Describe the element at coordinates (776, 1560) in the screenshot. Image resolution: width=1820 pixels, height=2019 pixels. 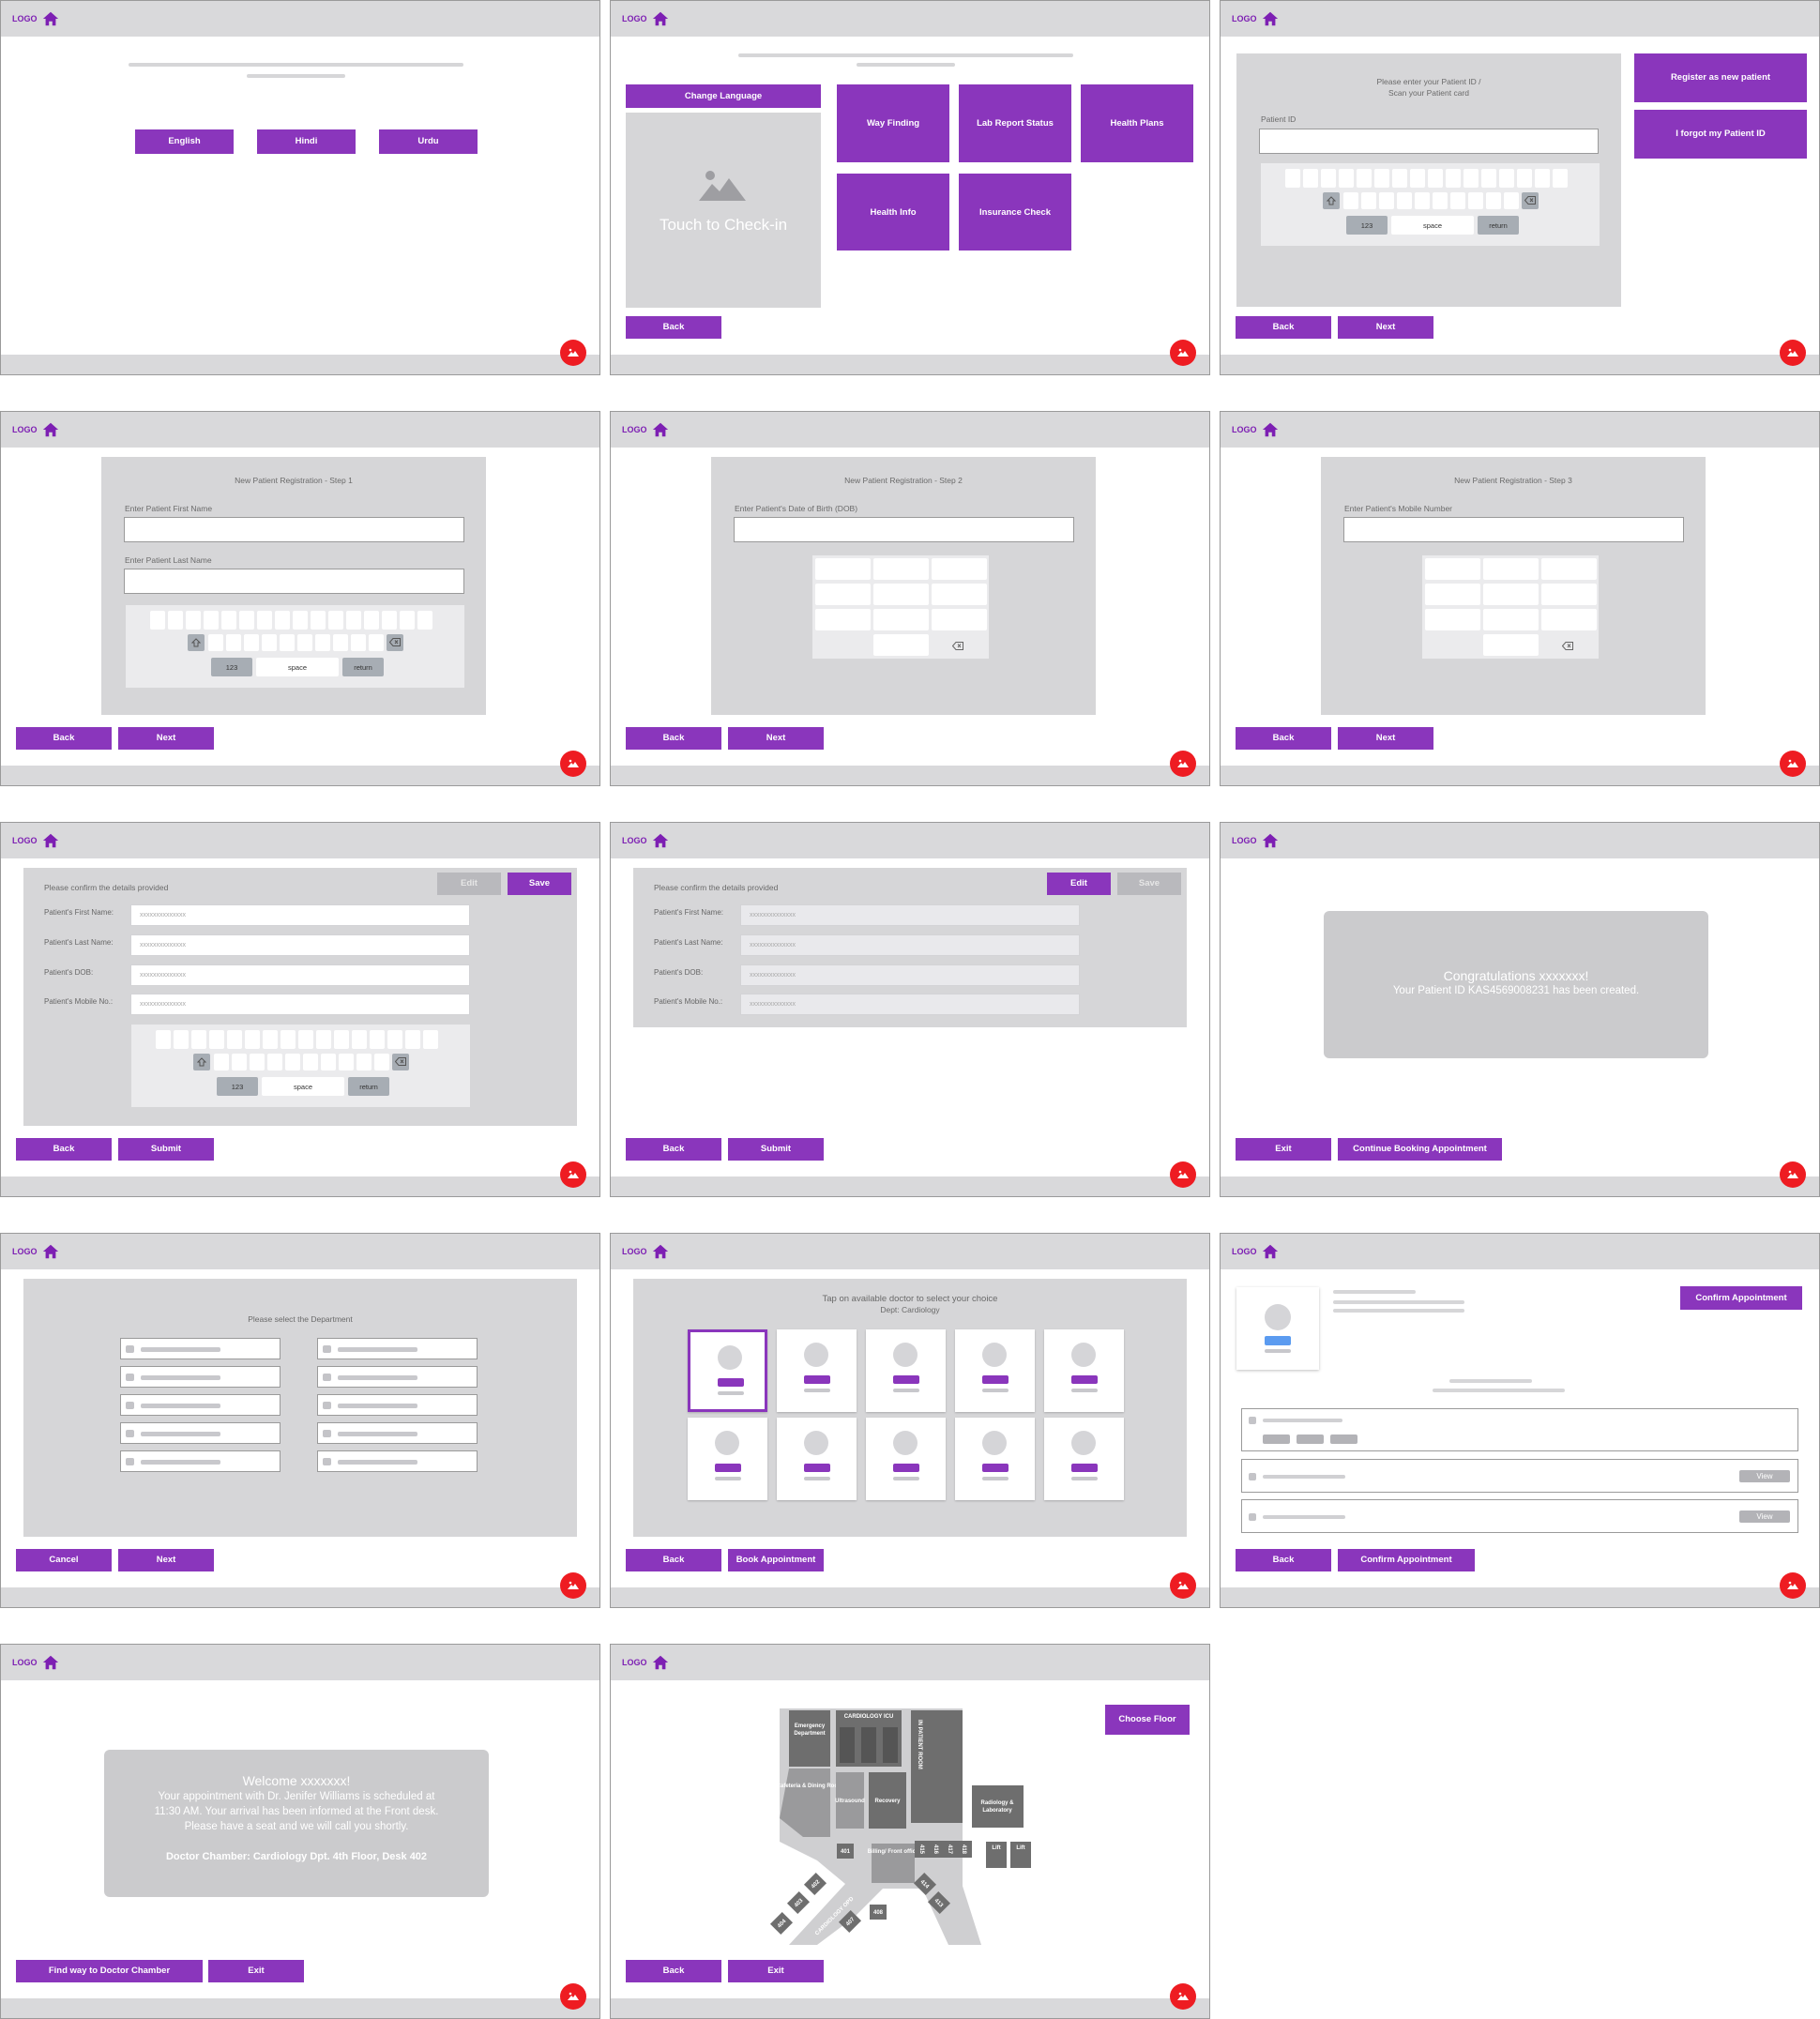
I see `book-appointment-button: Book Appointment` at that location.